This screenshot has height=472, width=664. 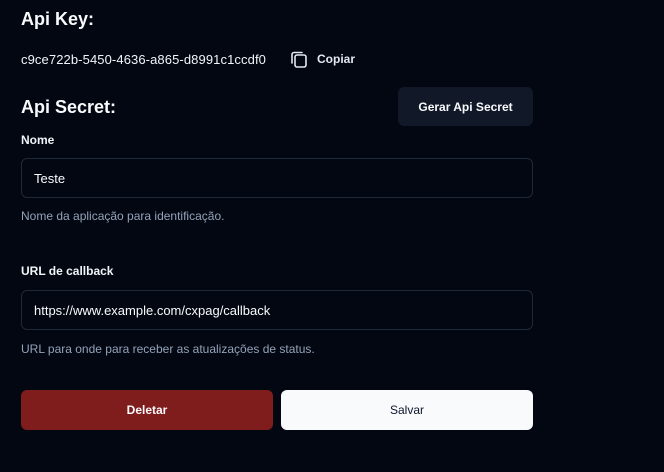 What do you see at coordinates (465, 106) in the screenshot?
I see `generate-api-secret-button: Gerar Api Secret` at bounding box center [465, 106].